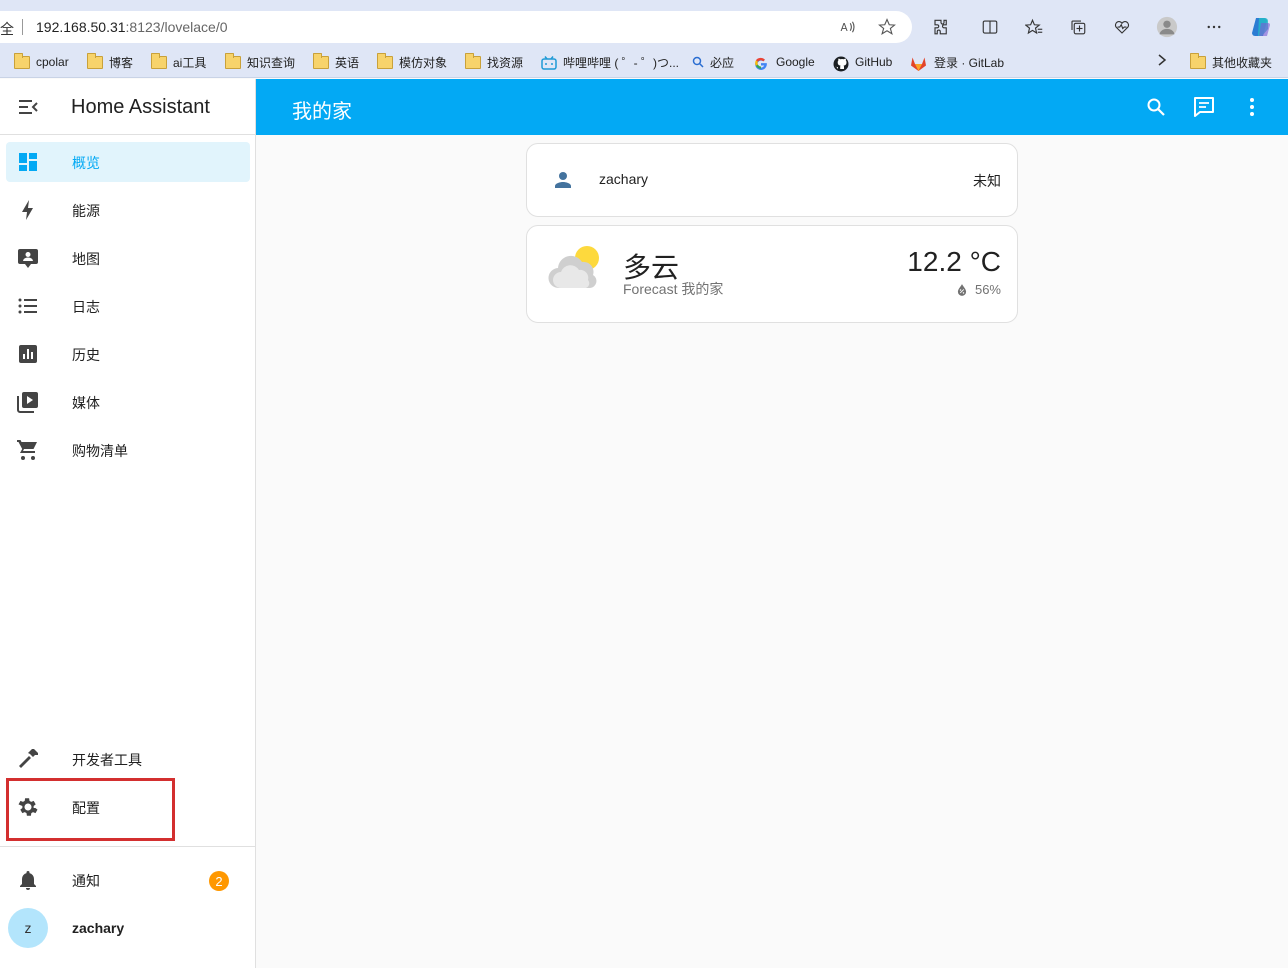 The width and height of the screenshot is (1288, 968). Describe the element at coordinates (98, 928) in the screenshot. I see `user-name: zachary` at that location.